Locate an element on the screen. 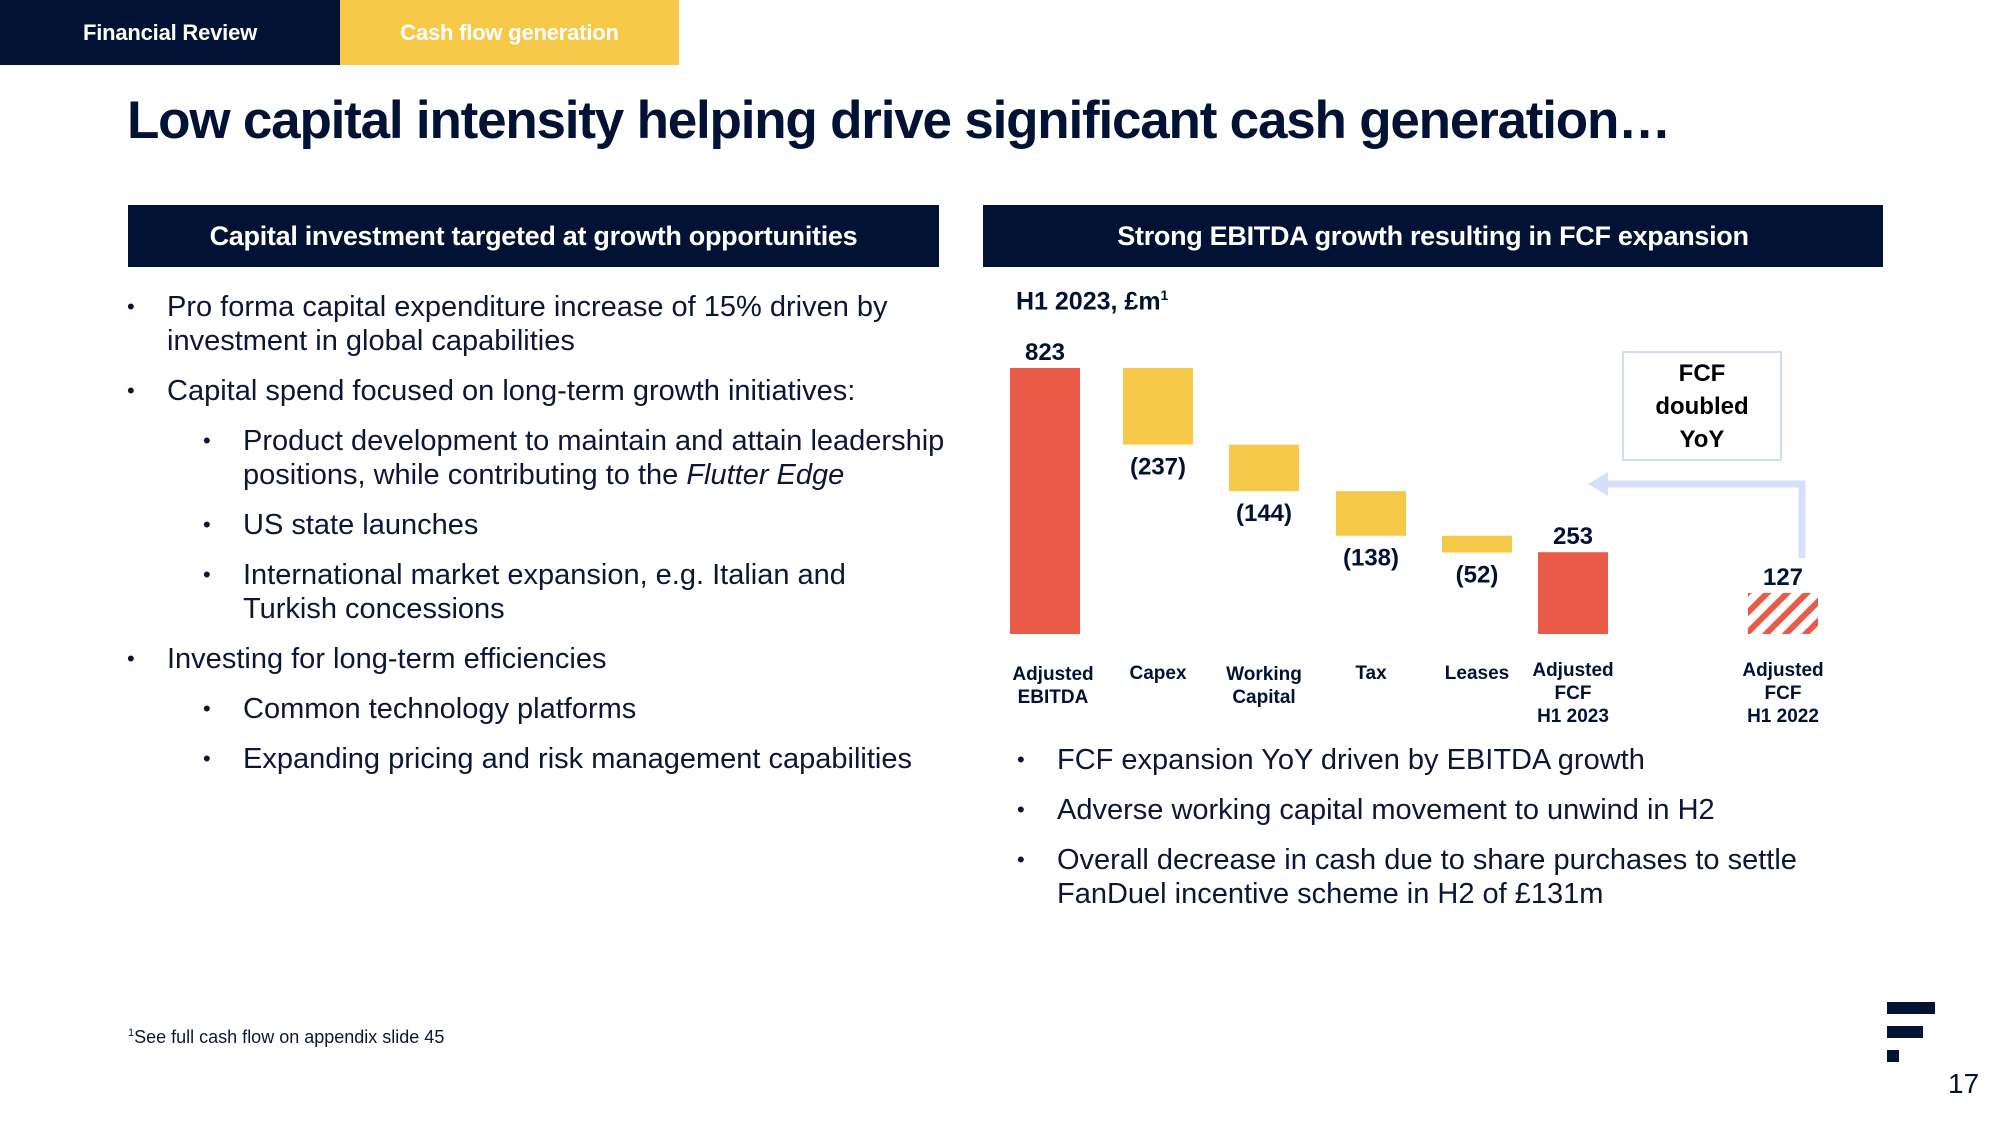 The image size is (2000, 1125). sub-bullet-item: US state launches is located at coordinates (575, 525).